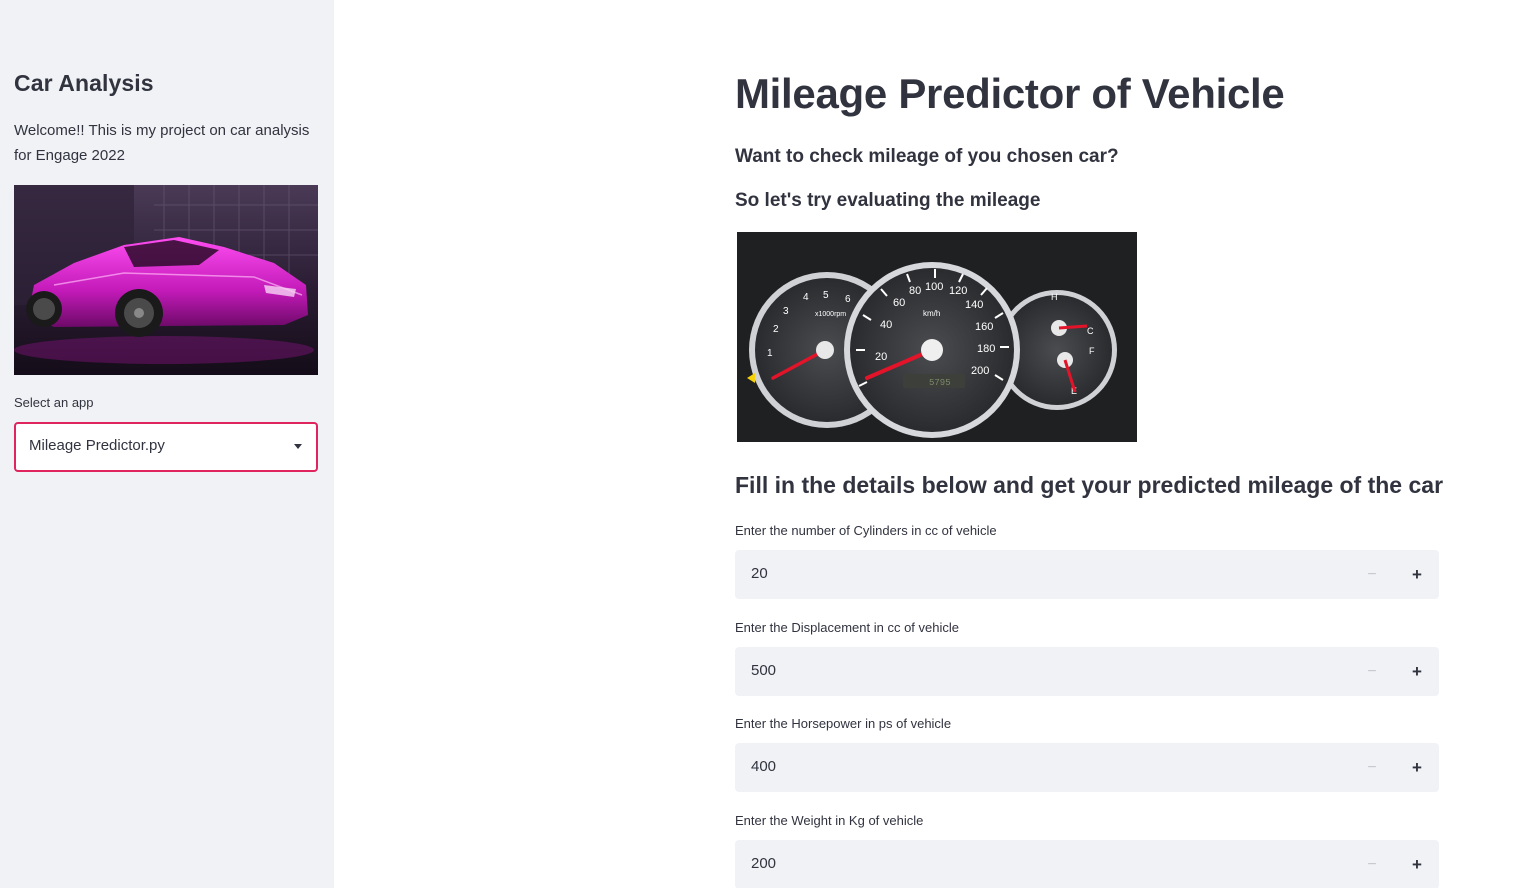 This screenshot has height=888, width=1536. What do you see at coordinates (931, 313) in the screenshot?
I see `gauge-center-label: km/h` at bounding box center [931, 313].